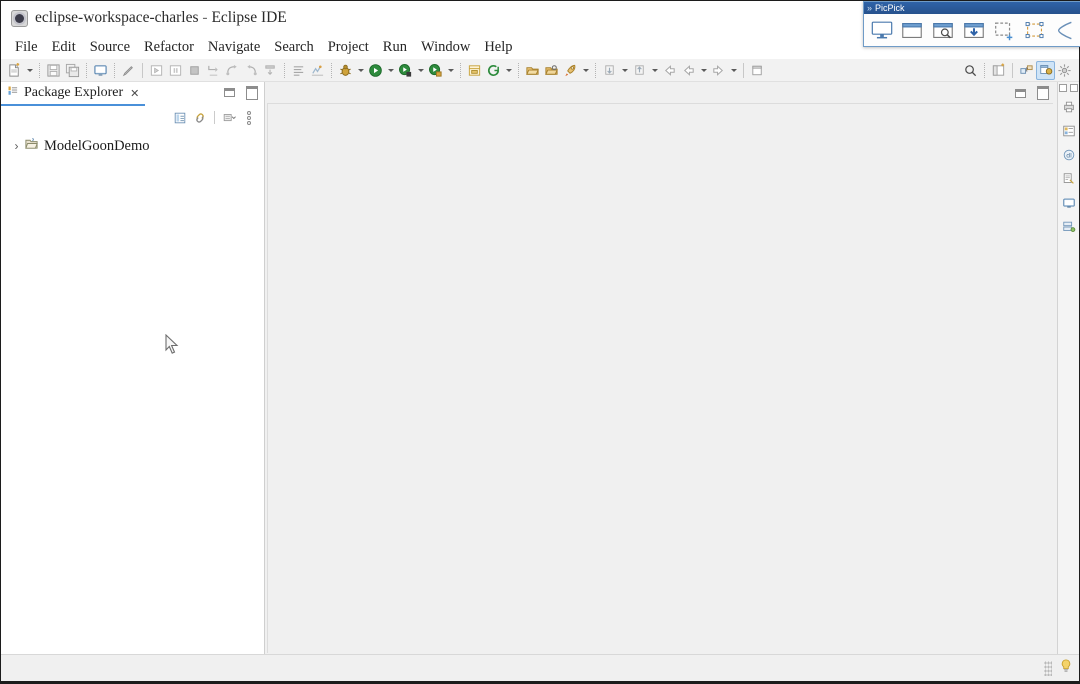  Describe the element at coordinates (64, 47) in the screenshot. I see `menu-item-edit: Edit` at that location.